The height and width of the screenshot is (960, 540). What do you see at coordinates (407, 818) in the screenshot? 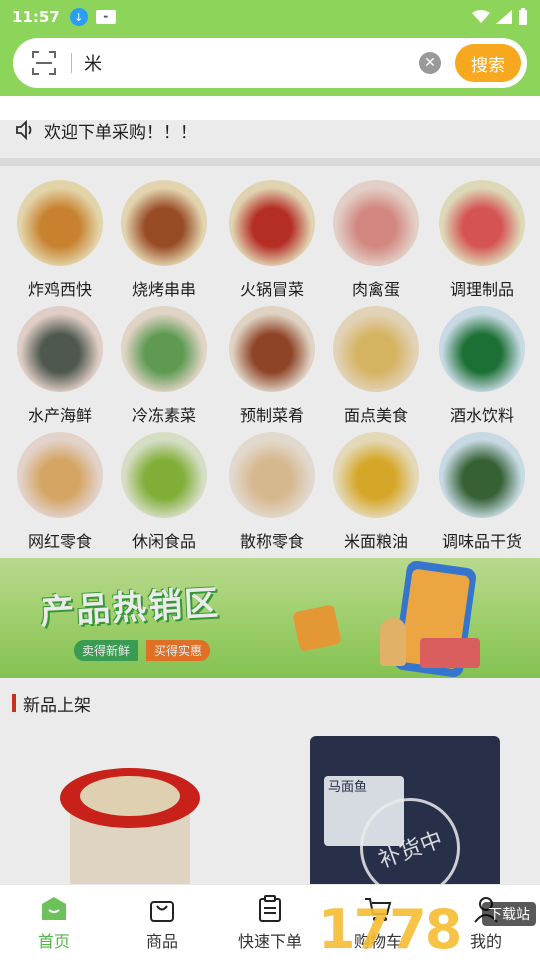
I see `product-card: 马面鱼 补货中` at bounding box center [407, 818].